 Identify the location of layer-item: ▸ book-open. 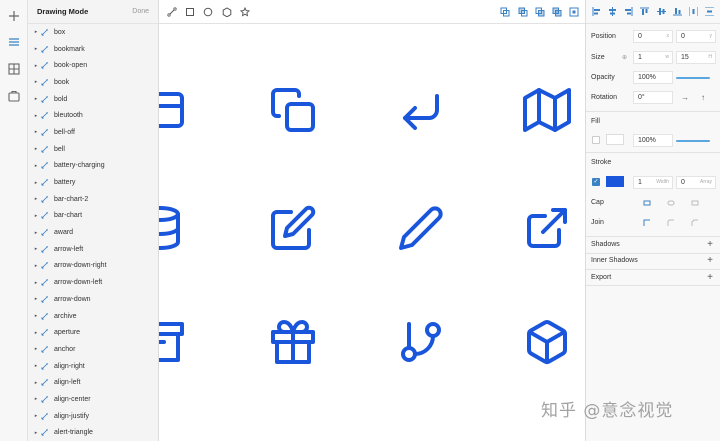
(93, 65).